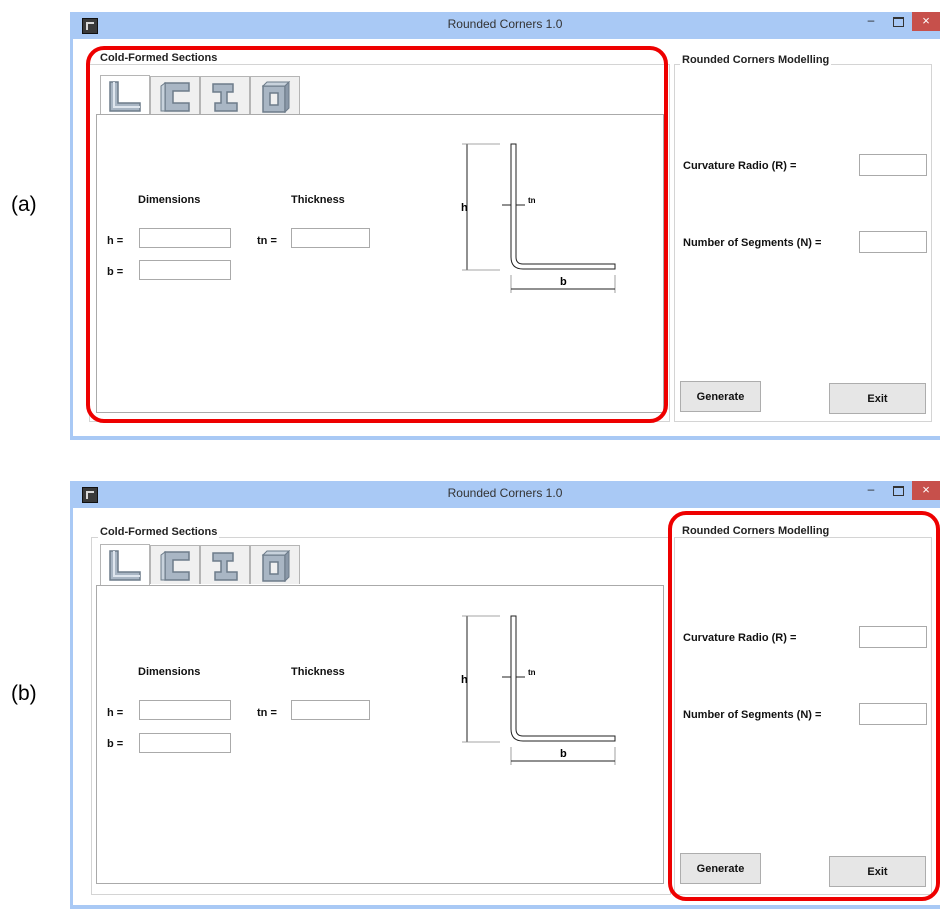 This screenshot has height=909, width=940. I want to click on diagram-h-label: h, so click(464, 680).